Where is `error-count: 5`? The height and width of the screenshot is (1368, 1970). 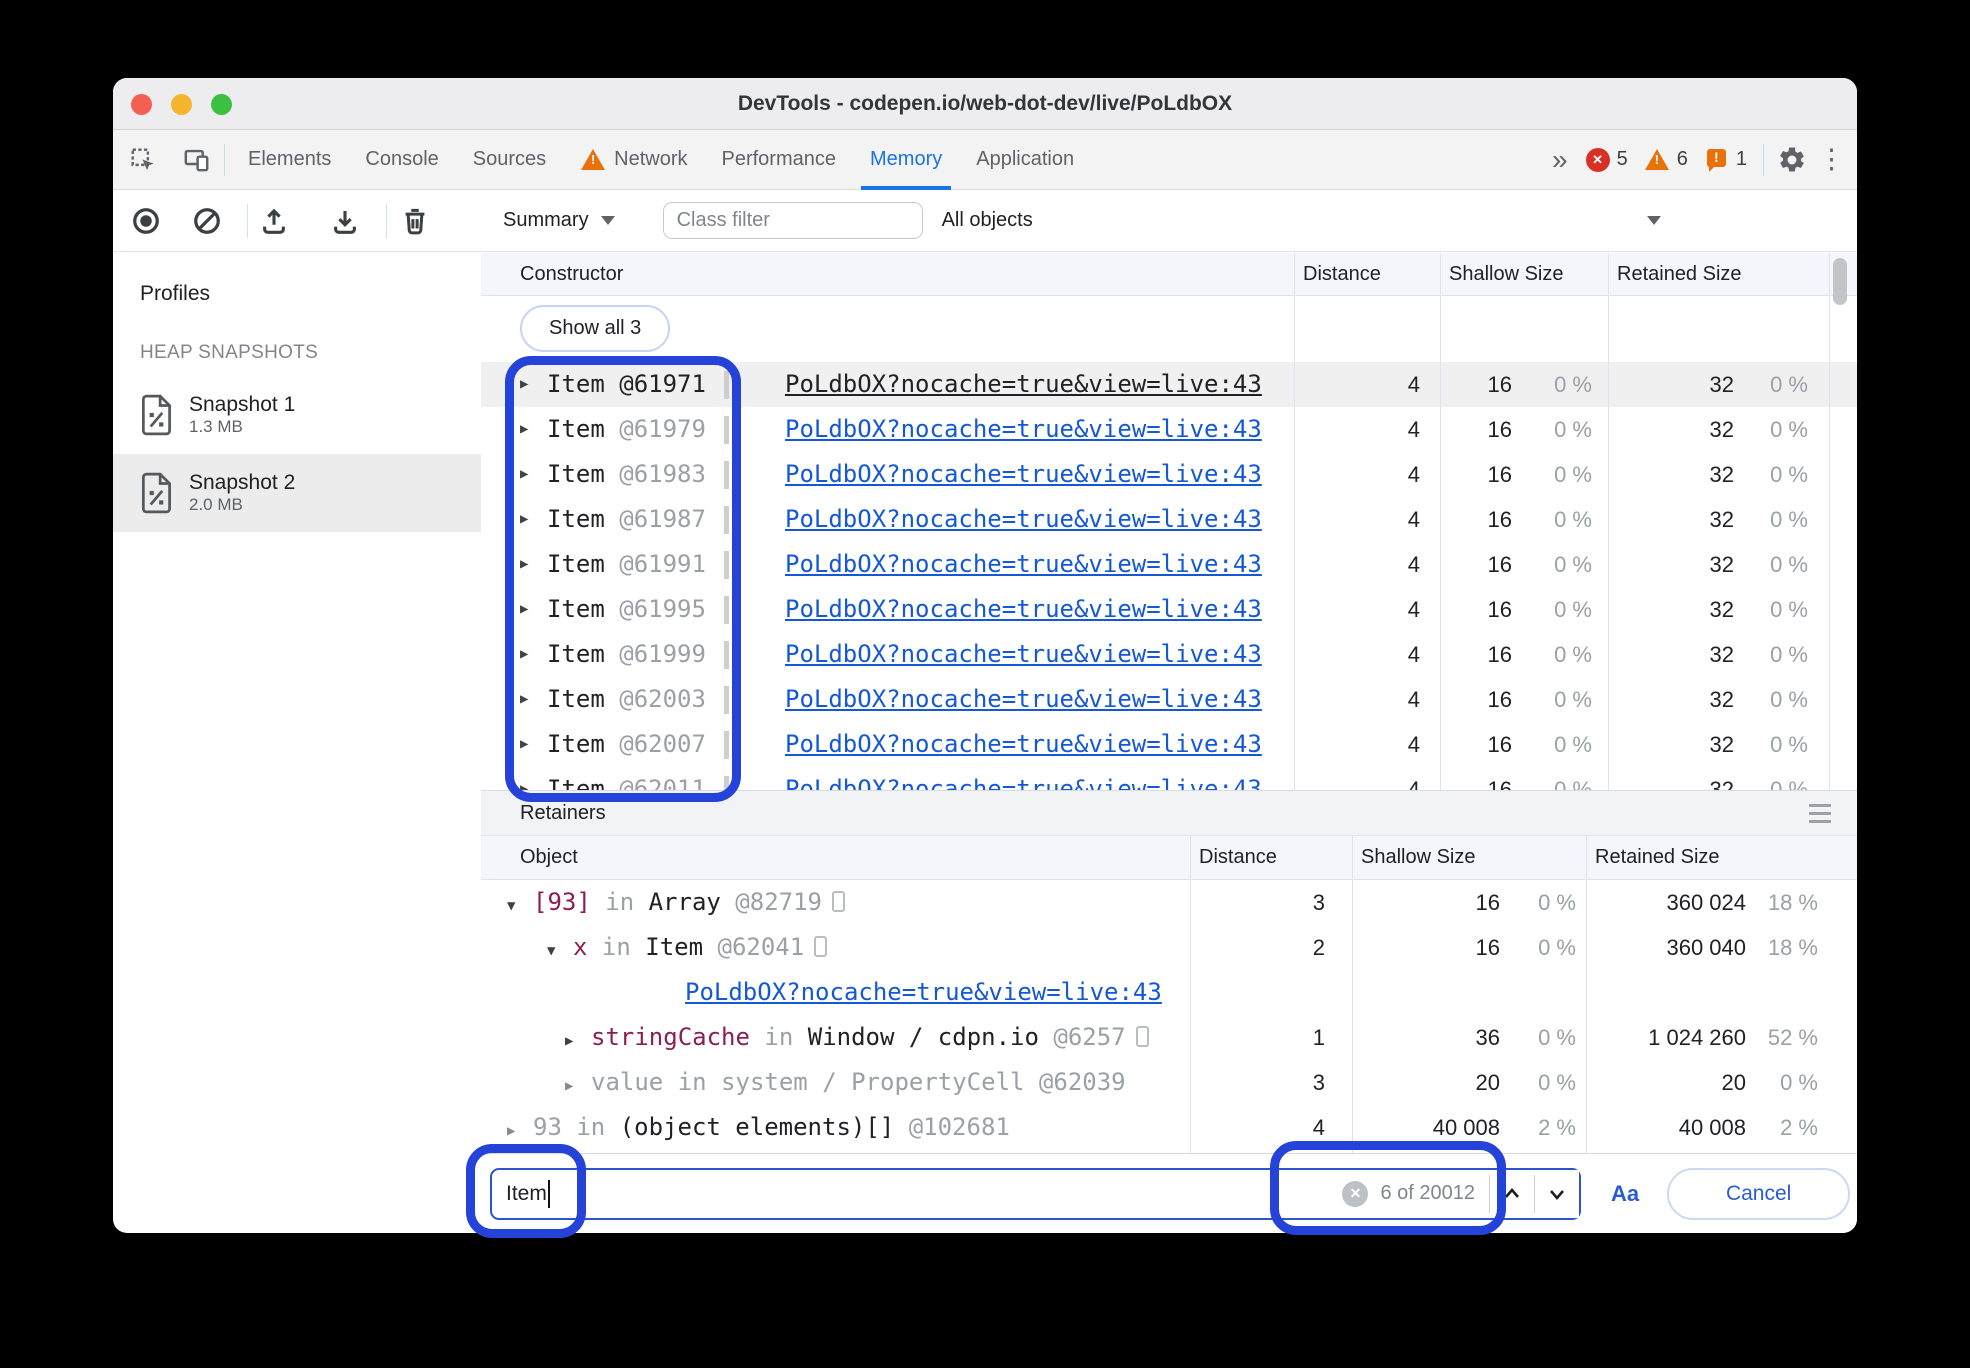
error-count: 5 is located at coordinates (1622, 159).